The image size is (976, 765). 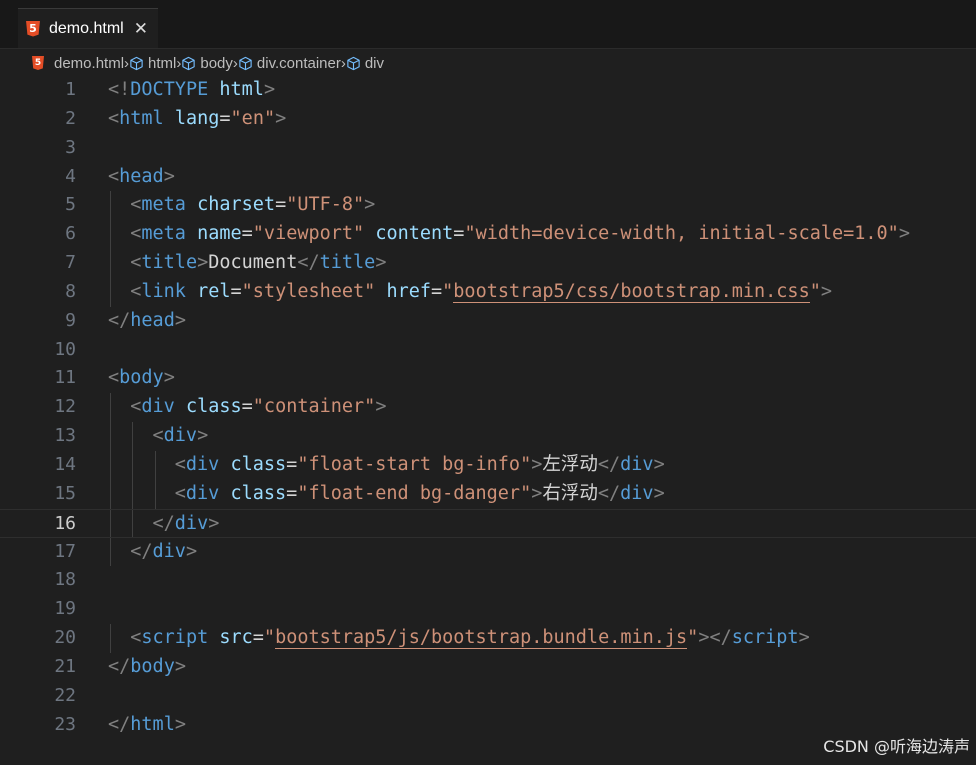 I want to click on line-number: 2, so click(x=70, y=118).